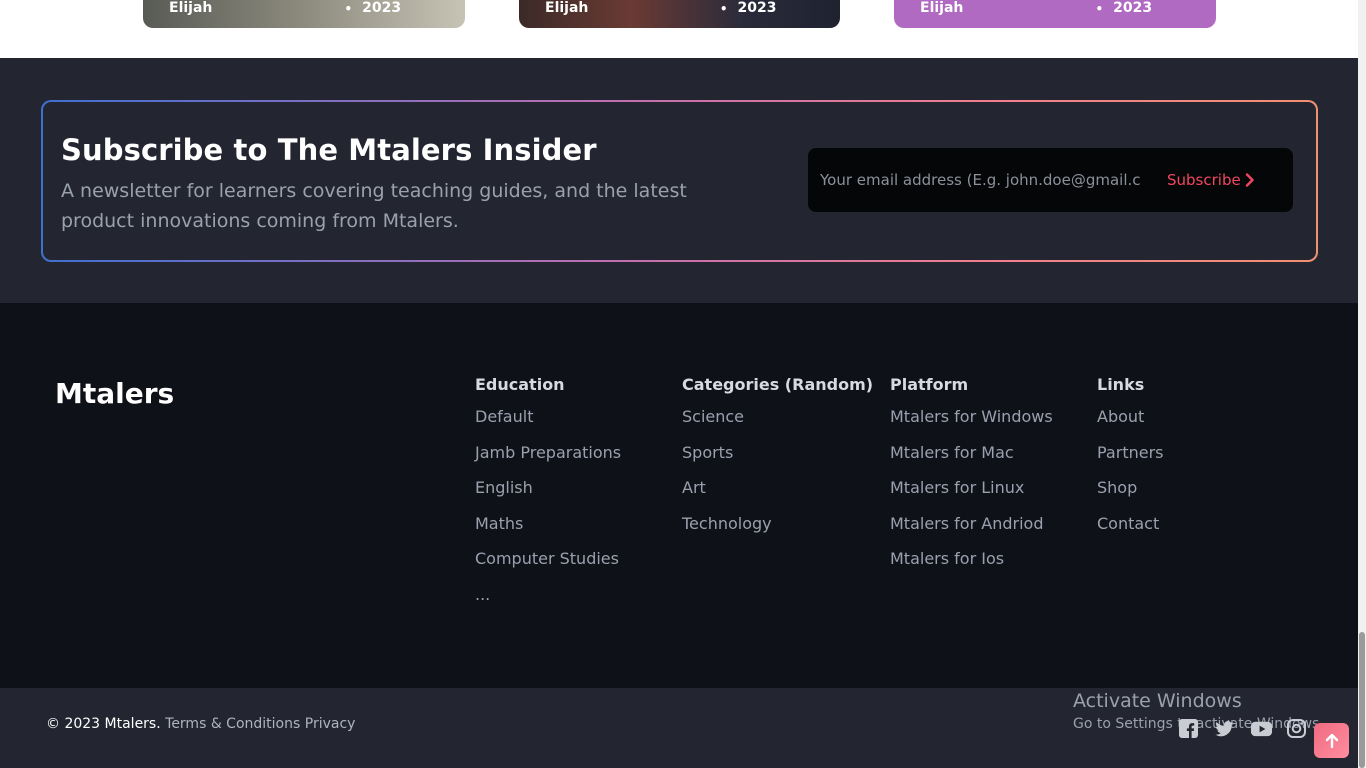 This screenshot has height=768, width=1366. Describe the element at coordinates (971, 532) in the screenshot. I see `footer-link: Mtalers for Andriod` at that location.